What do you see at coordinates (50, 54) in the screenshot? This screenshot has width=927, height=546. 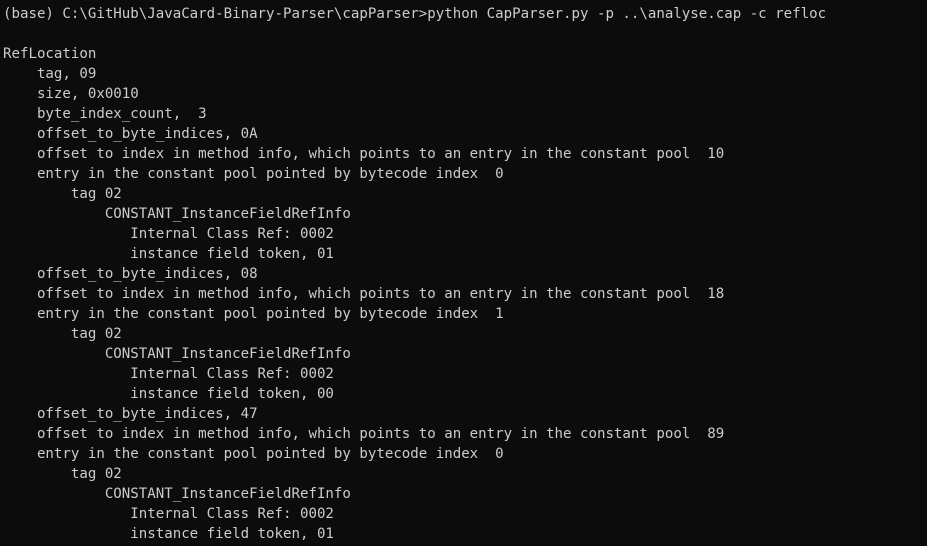 I see `section-header: RefLocation` at bounding box center [50, 54].